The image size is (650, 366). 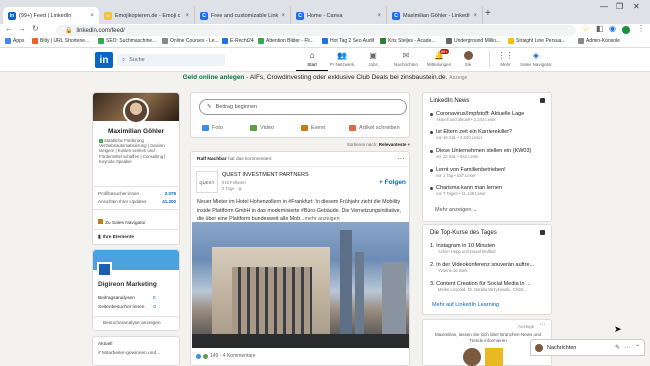 What do you see at coordinates (641, 28) in the screenshot?
I see `menu-icon: ⋮` at bounding box center [641, 28].